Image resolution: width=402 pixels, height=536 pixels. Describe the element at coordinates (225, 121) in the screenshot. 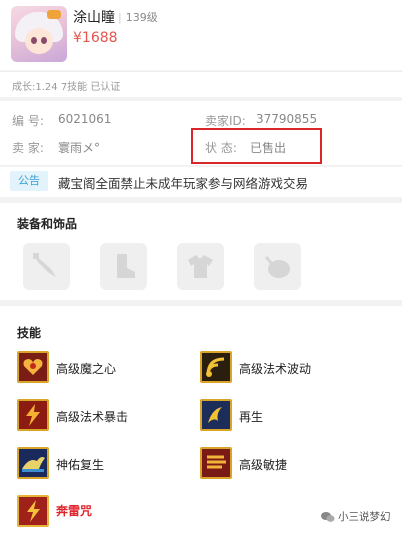

I see `seller-id-label: 卖家ID:` at that location.